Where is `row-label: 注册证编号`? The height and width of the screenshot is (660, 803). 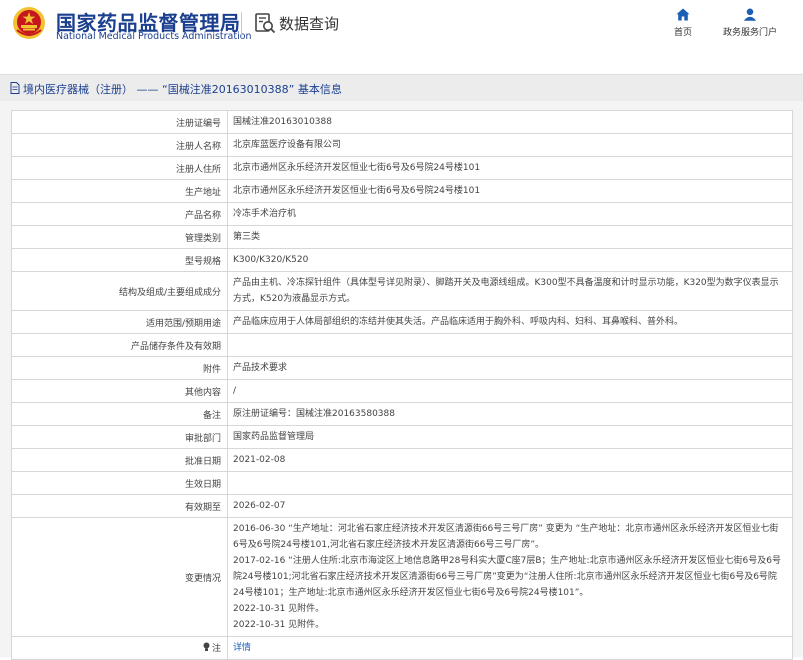 row-label: 注册证编号 is located at coordinates (119, 122).